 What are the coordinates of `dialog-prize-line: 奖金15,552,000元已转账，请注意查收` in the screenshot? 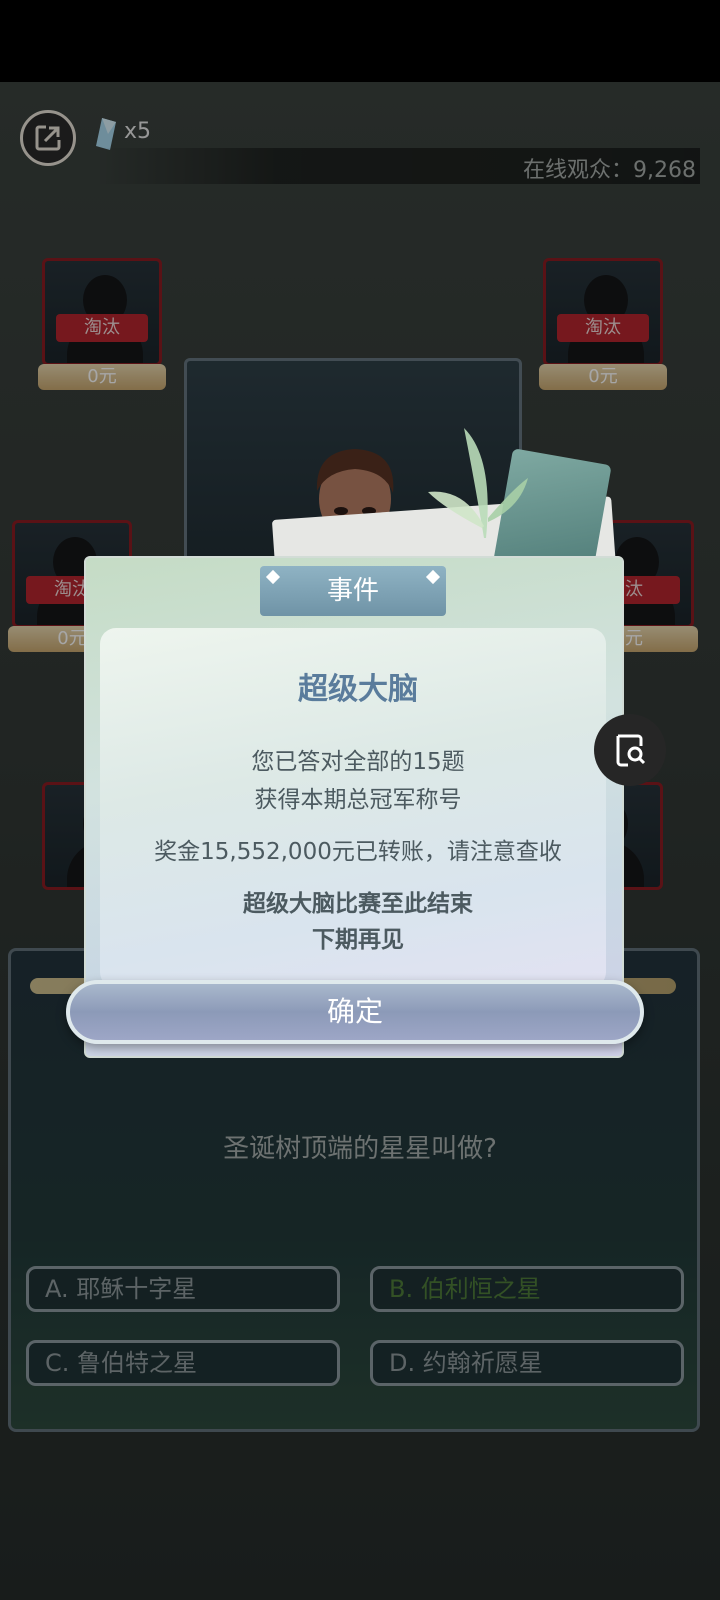 It's located at (358, 852).